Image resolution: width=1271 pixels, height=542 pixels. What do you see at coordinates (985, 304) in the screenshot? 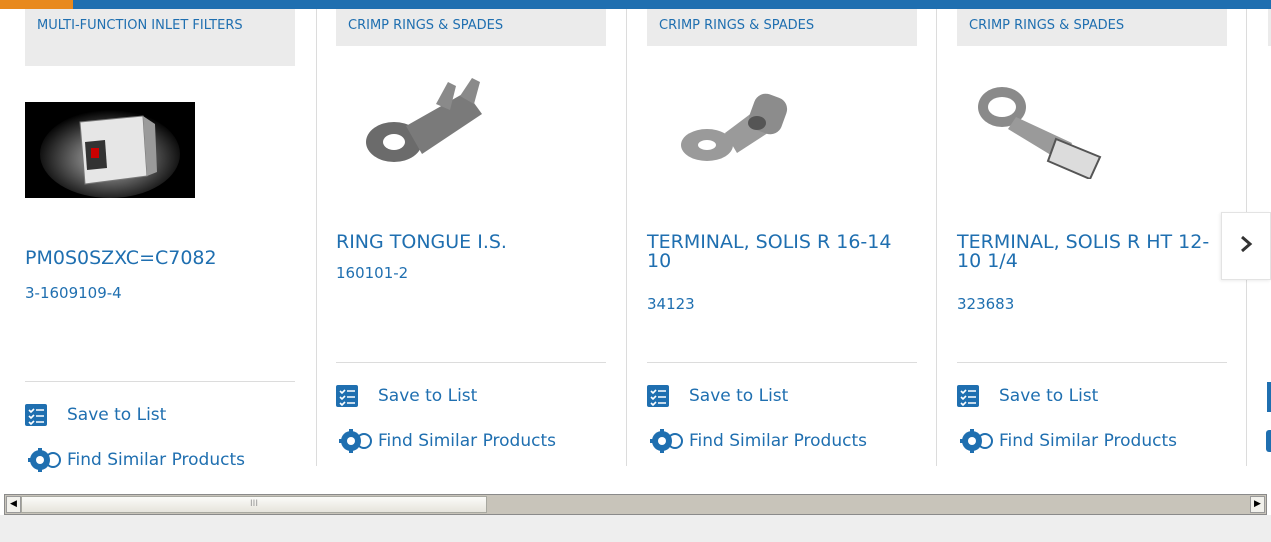
I see `product-part-number: 323683` at bounding box center [985, 304].